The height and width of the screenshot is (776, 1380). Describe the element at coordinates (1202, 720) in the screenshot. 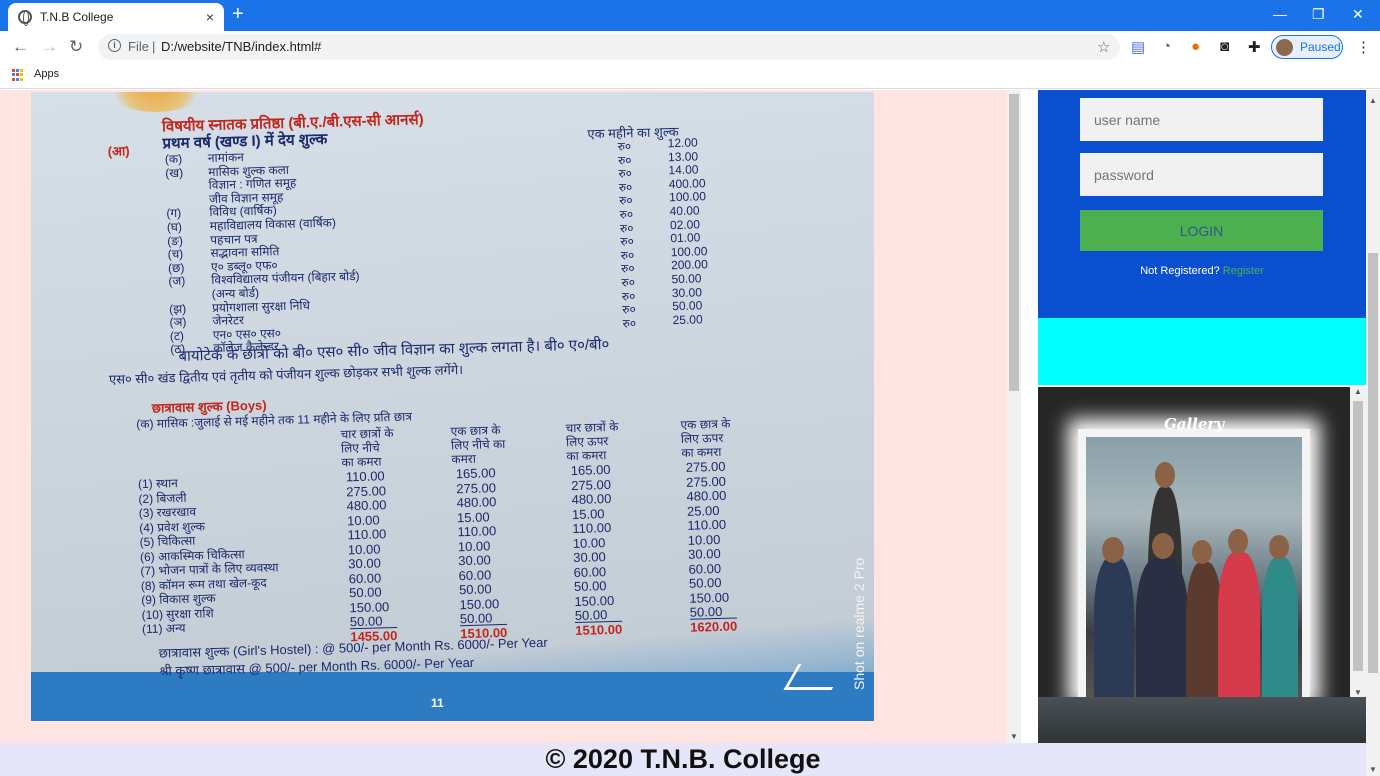

I see `next-image-strip` at that location.